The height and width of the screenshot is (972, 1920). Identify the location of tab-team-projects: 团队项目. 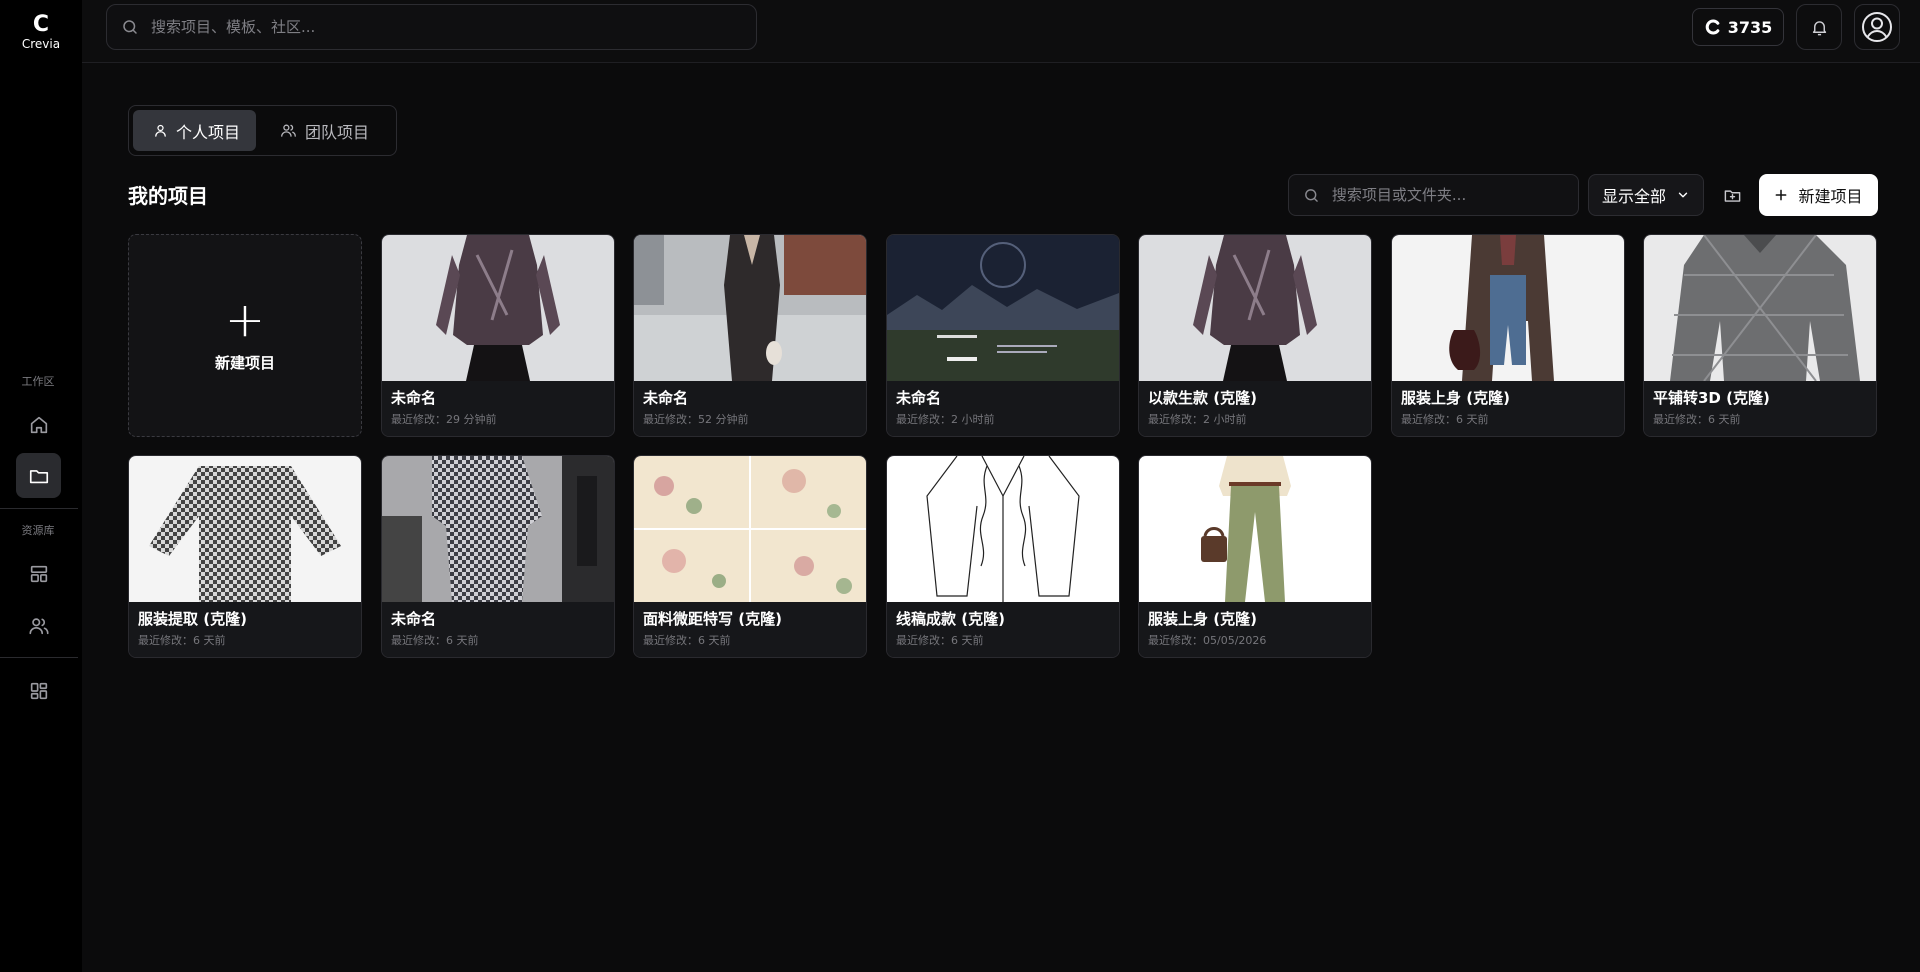
(322, 130).